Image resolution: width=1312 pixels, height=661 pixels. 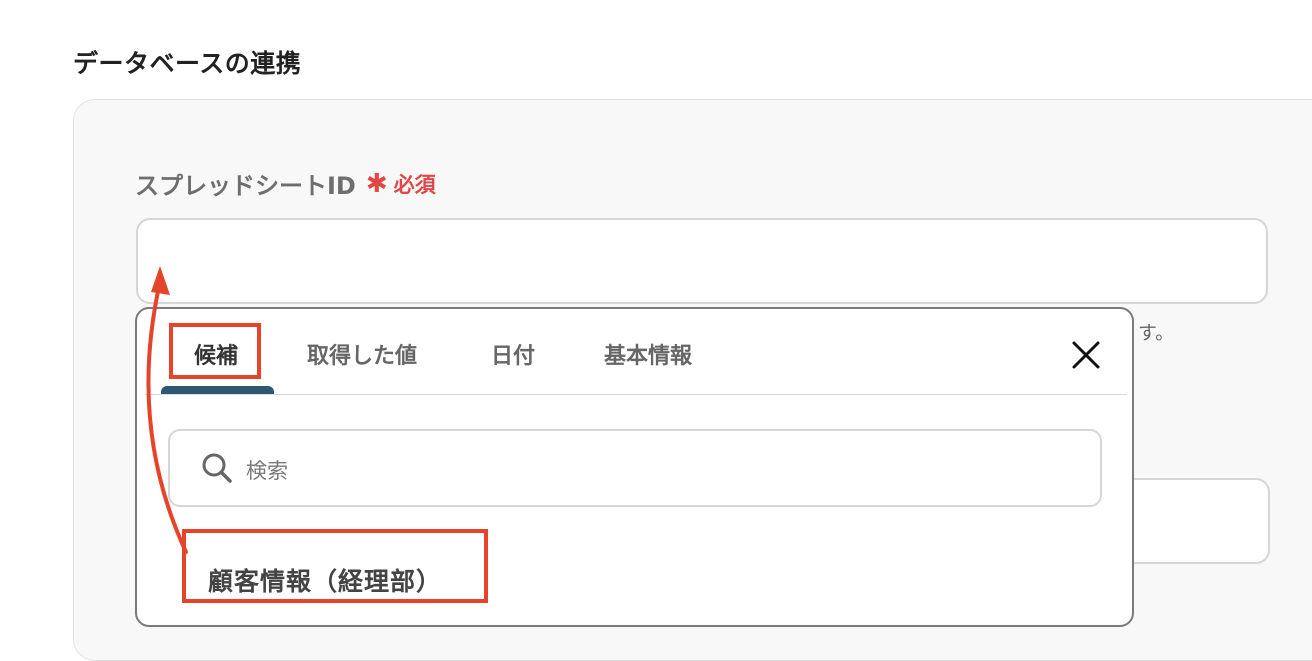 I want to click on tab-retrieved-values: 取得した値, so click(x=362, y=354).